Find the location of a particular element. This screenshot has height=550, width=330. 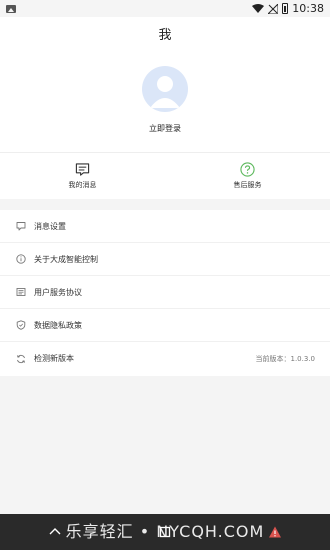

current-version-label: 当前版本：1.0.3.0 is located at coordinates (285, 358).